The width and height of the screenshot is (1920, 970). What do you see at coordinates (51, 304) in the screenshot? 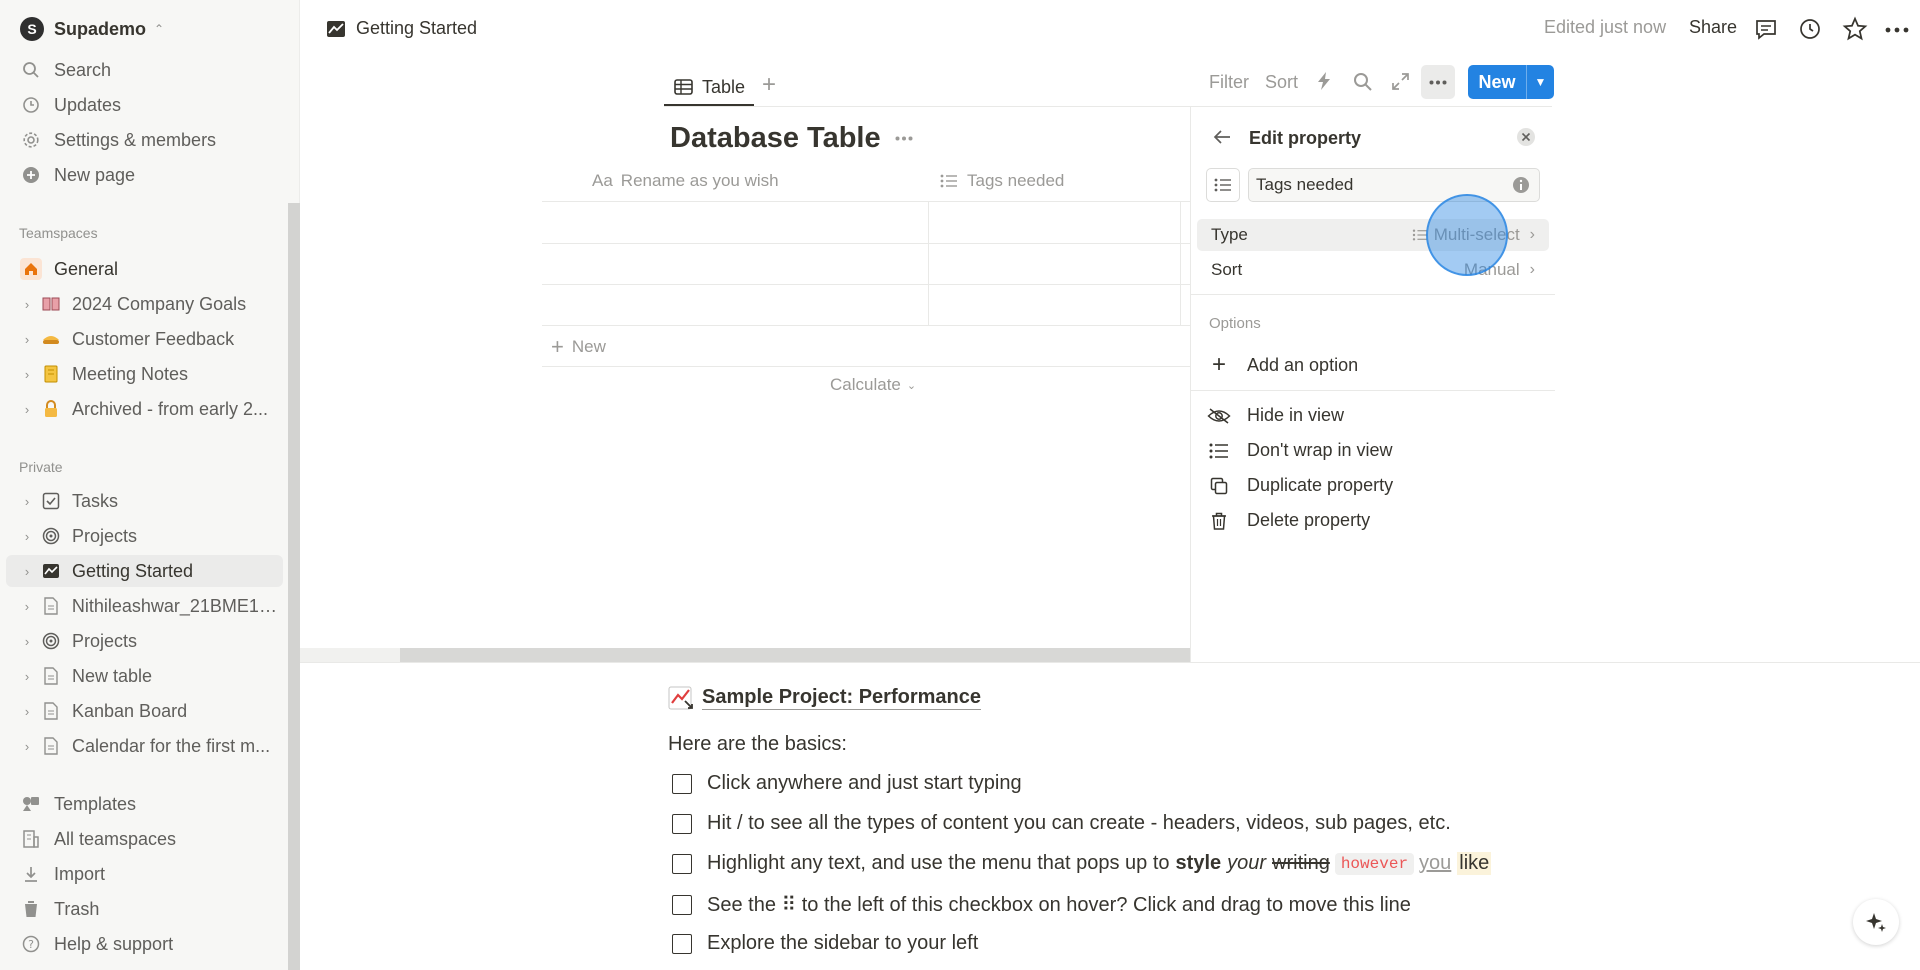
I see `book-icon` at bounding box center [51, 304].